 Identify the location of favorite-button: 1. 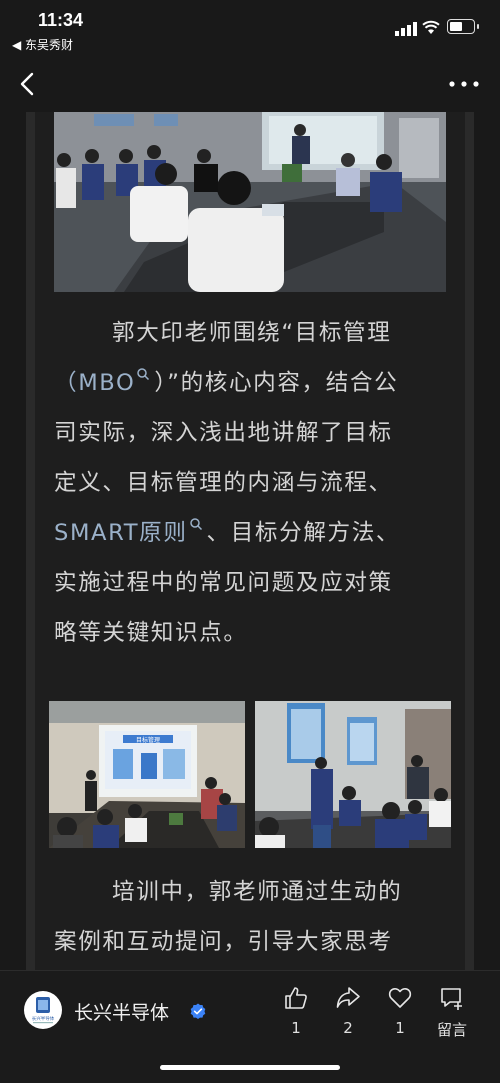
(400, 1011).